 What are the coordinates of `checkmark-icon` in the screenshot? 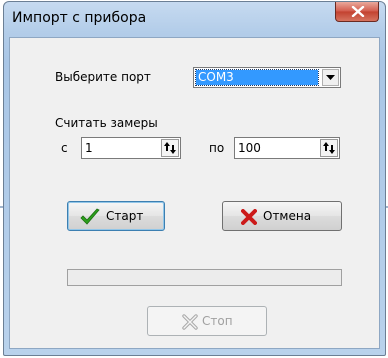 It's located at (90, 216).